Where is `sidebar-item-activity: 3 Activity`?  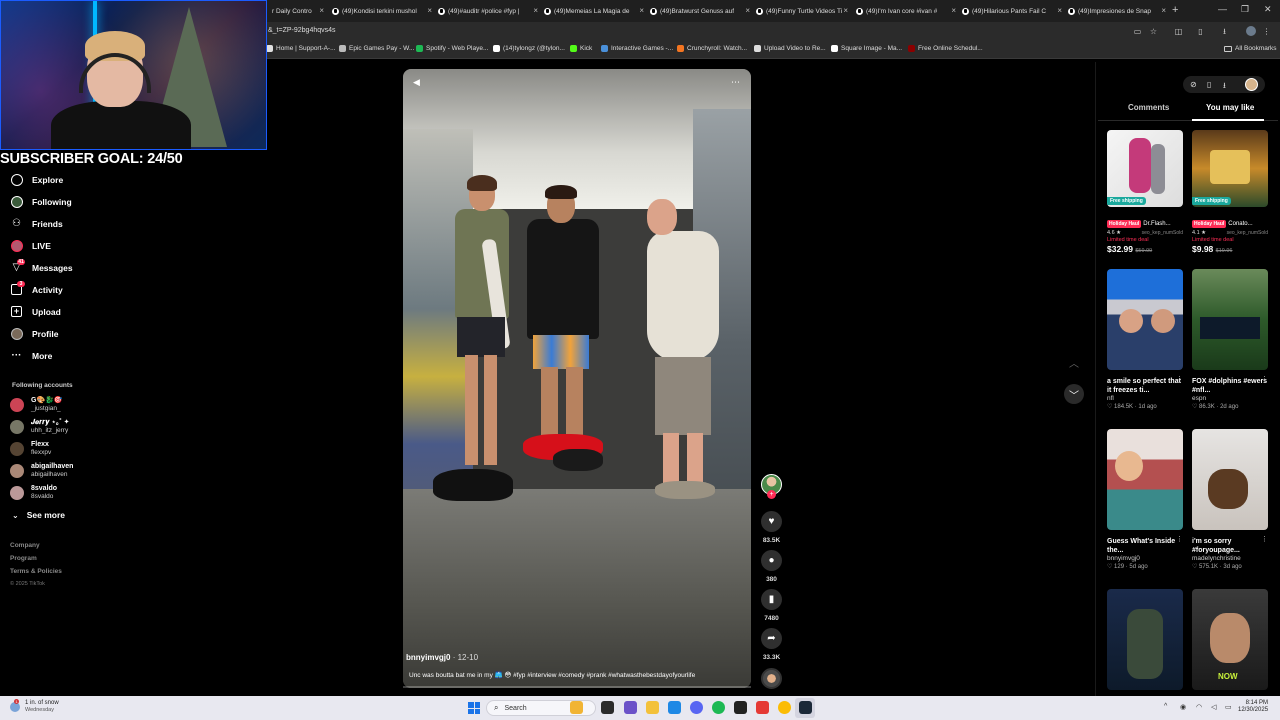
sidebar-item-activity: 3 Activity is located at coordinates (36, 288).